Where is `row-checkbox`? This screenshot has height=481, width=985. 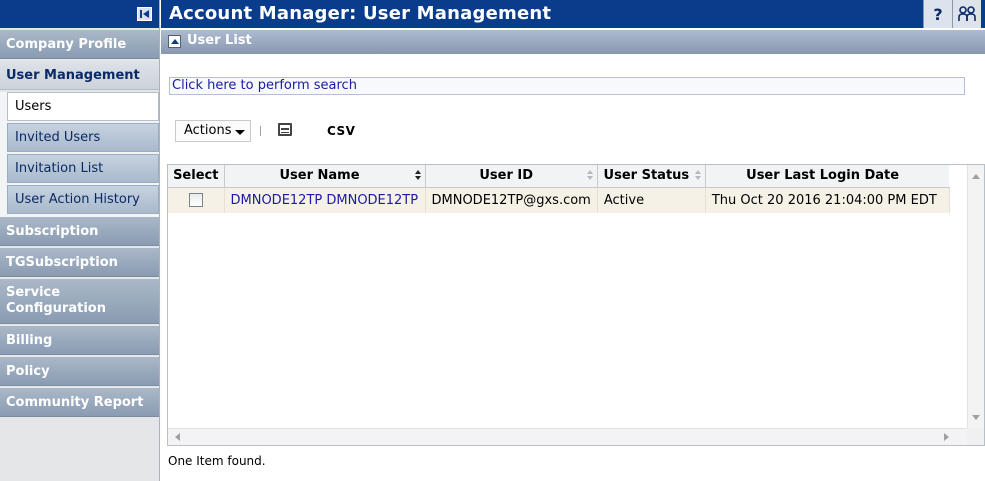
row-checkbox is located at coordinates (195, 200).